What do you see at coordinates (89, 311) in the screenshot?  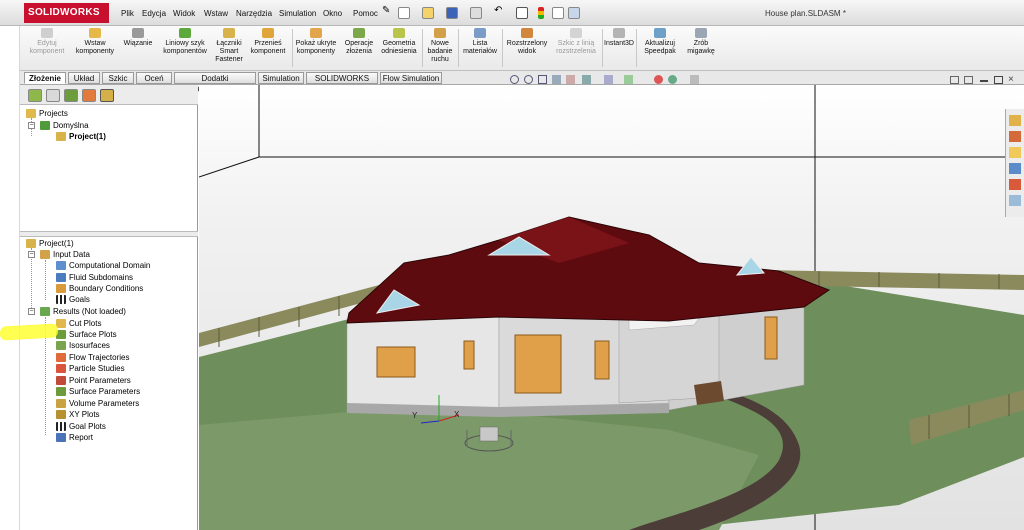 I see `tree-label: Results (Not loaded)` at bounding box center [89, 311].